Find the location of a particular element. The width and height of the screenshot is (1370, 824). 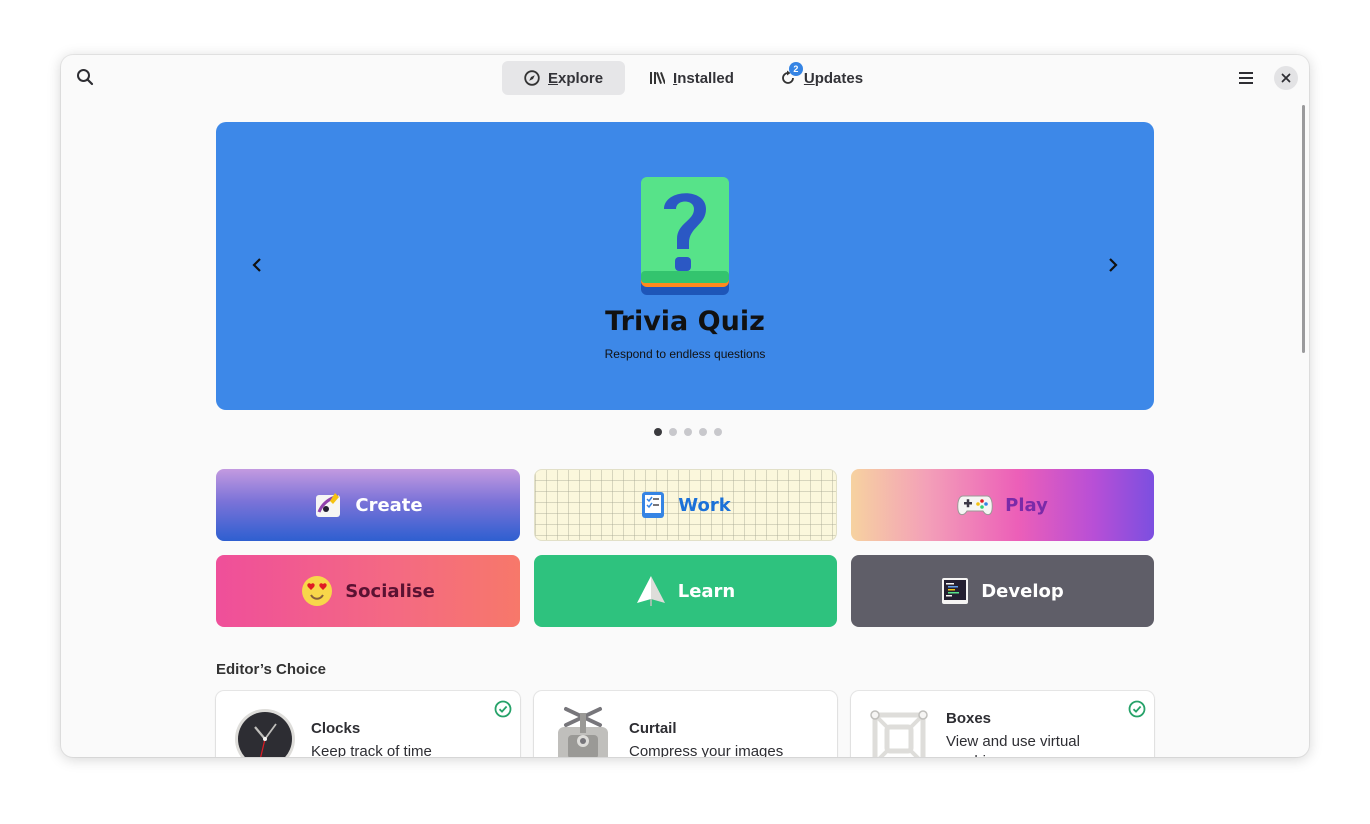

tab-label: Explore is located at coordinates (576, 78).